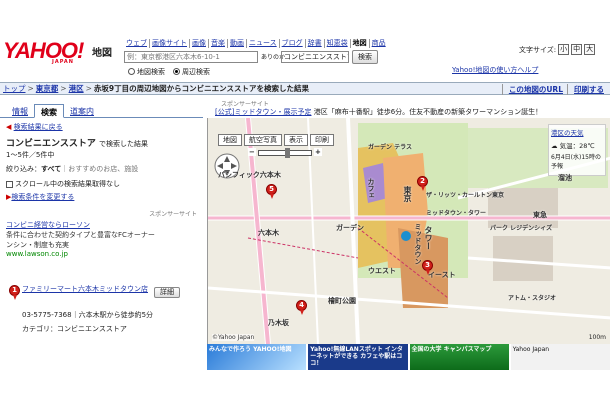 Image resolution: width=610 pixels, height=400 pixels. I want to click on result-category: コンビニエンスストア で検索した結果, so click(77, 144).